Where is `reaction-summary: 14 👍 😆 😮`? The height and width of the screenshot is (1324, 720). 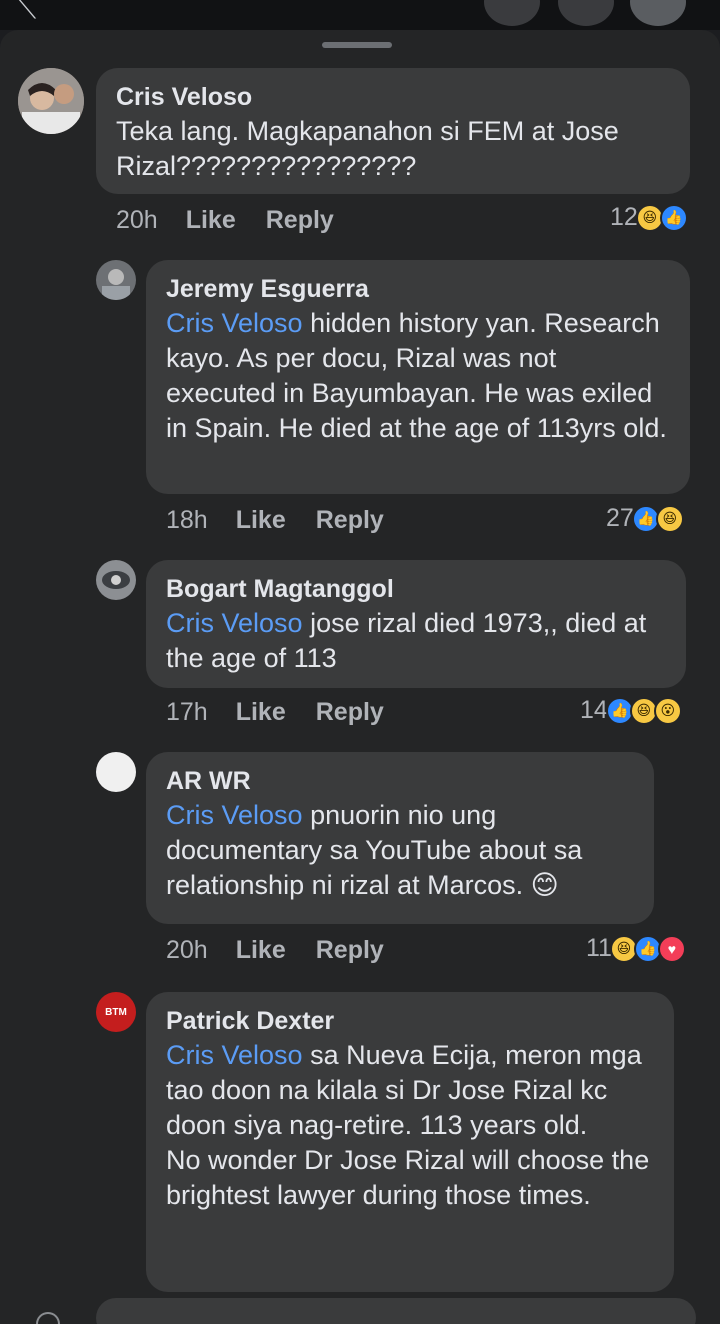 reaction-summary: 14 👍 😆 😮 is located at coordinates (631, 710).